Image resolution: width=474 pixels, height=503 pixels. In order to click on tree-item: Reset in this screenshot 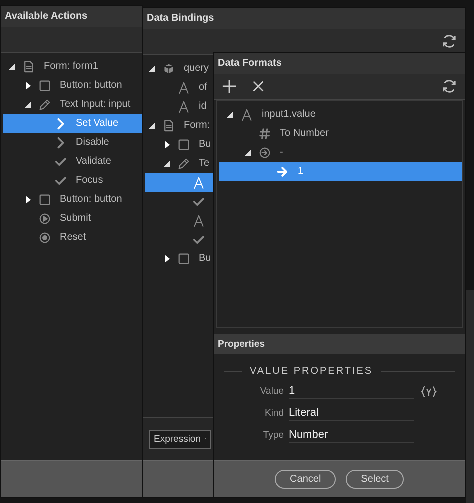, I will do `click(72, 237)`.